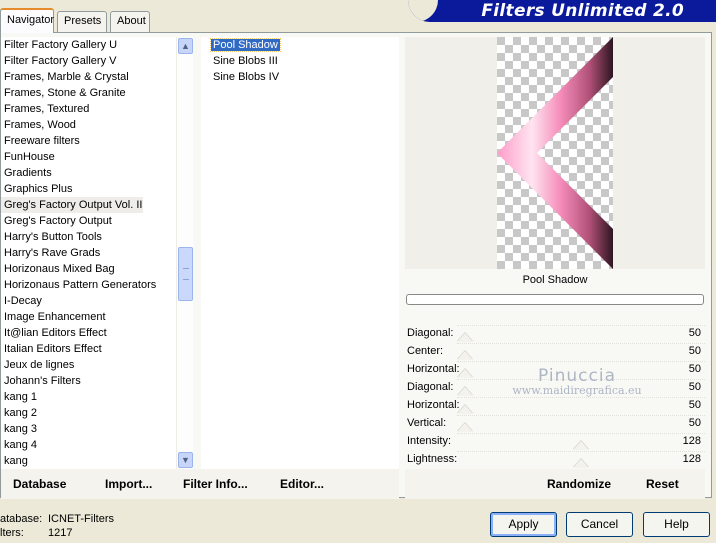 Image resolution: width=716 pixels, height=543 pixels. Describe the element at coordinates (425, 351) in the screenshot. I see `slider-label: Center:` at that location.